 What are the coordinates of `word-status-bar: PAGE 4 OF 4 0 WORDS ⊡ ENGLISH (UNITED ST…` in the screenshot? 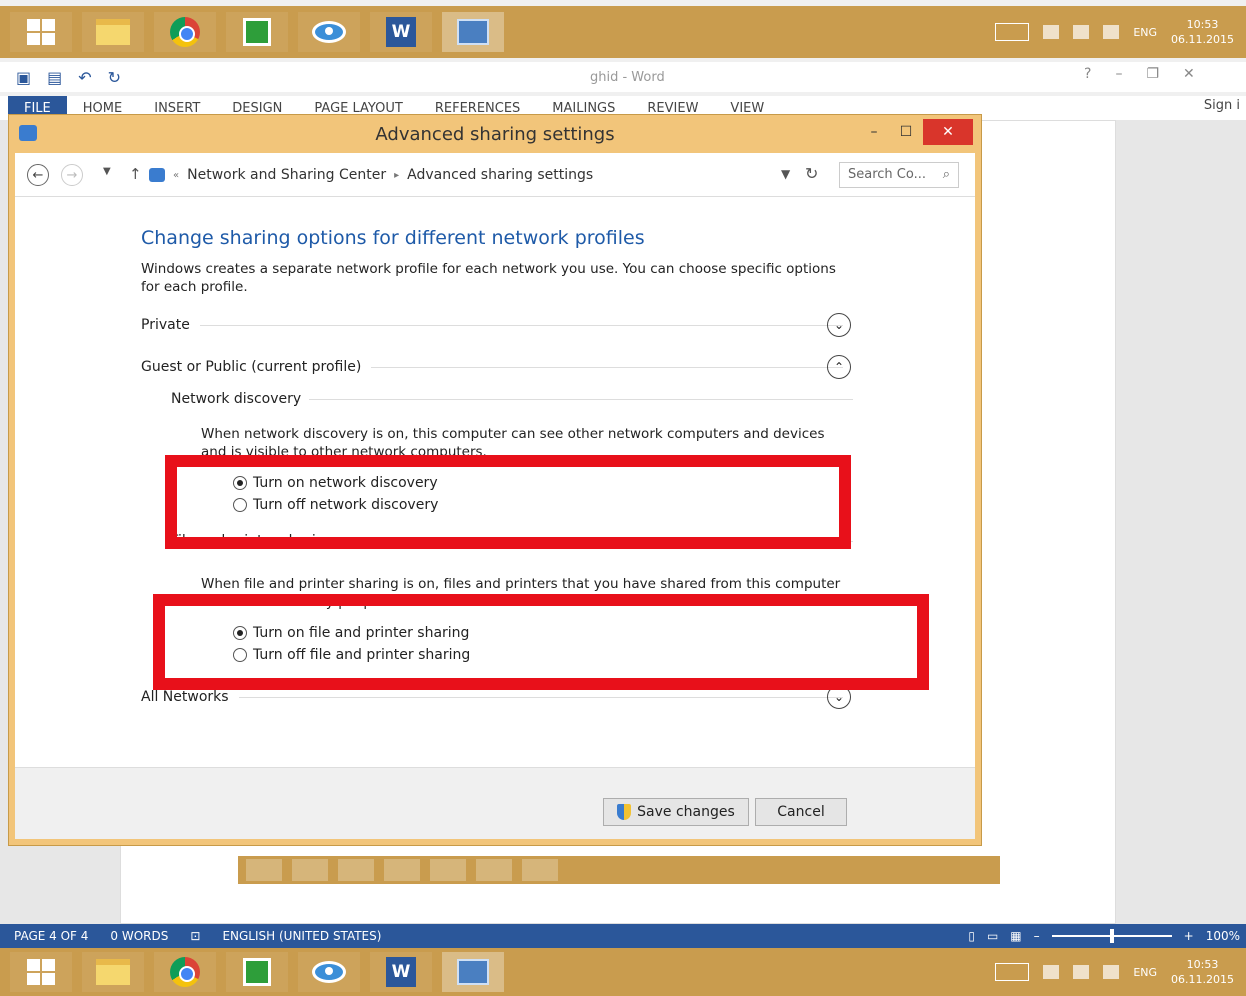 It's located at (623, 936).